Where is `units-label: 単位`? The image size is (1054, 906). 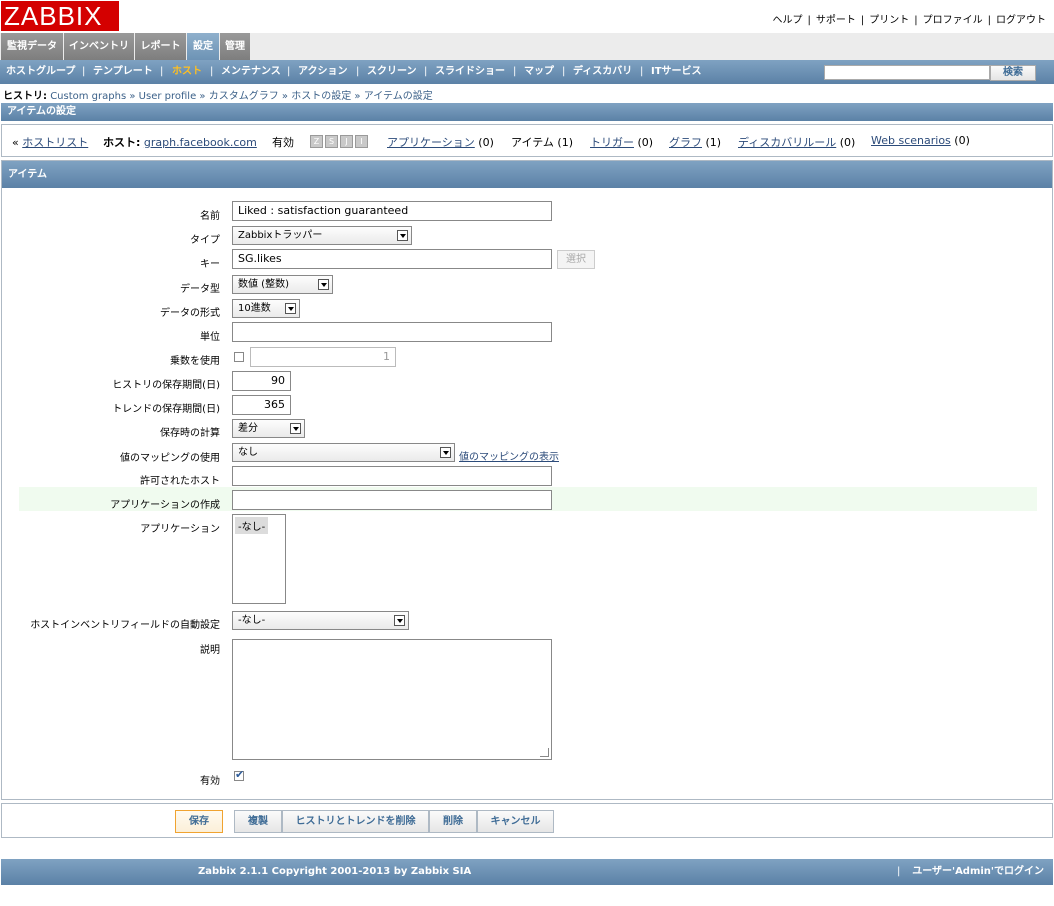
units-label: 単位 is located at coordinates (210, 337).